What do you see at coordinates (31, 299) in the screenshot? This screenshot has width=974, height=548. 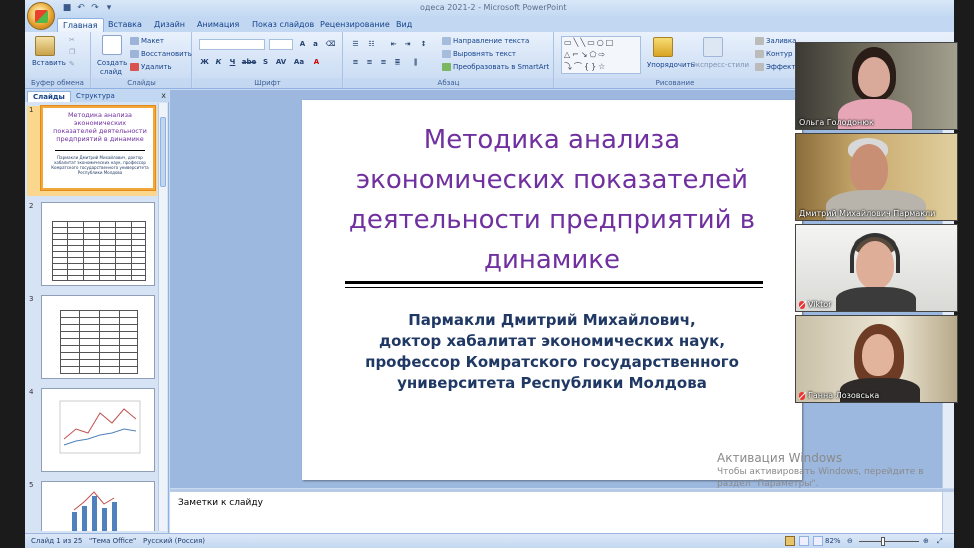 I see `slide-number: 3` at bounding box center [31, 299].